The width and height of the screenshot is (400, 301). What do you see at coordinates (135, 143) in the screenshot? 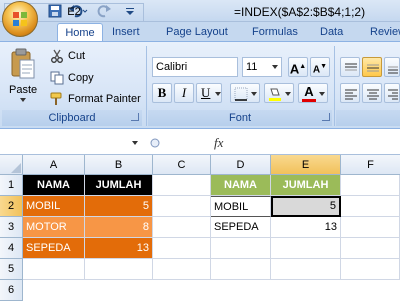
I see `name-box-dropdown-icon` at bounding box center [135, 143].